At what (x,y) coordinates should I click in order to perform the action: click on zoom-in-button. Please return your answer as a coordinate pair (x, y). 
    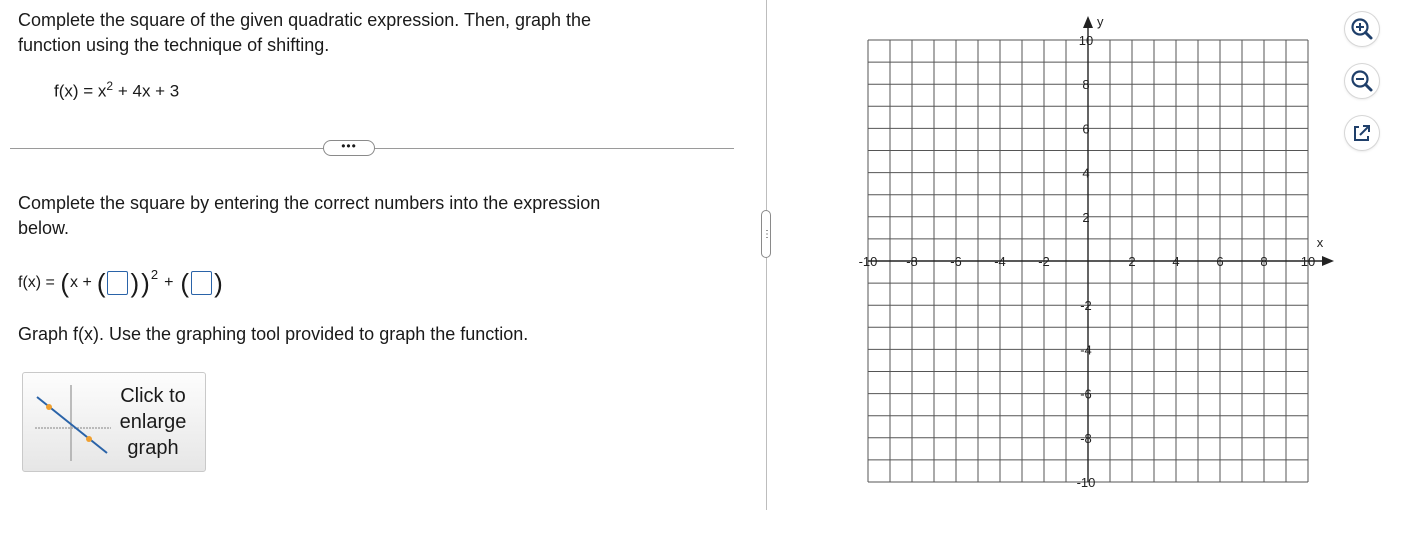
    Looking at the image, I should click on (1362, 29).